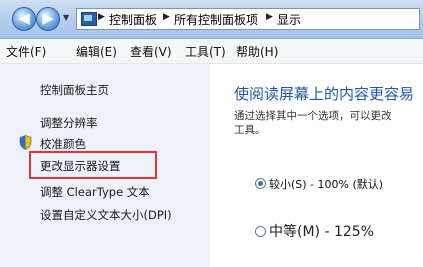  I want to click on page-heading: 使阅读屏幕上的内容更容易, so click(324, 94).